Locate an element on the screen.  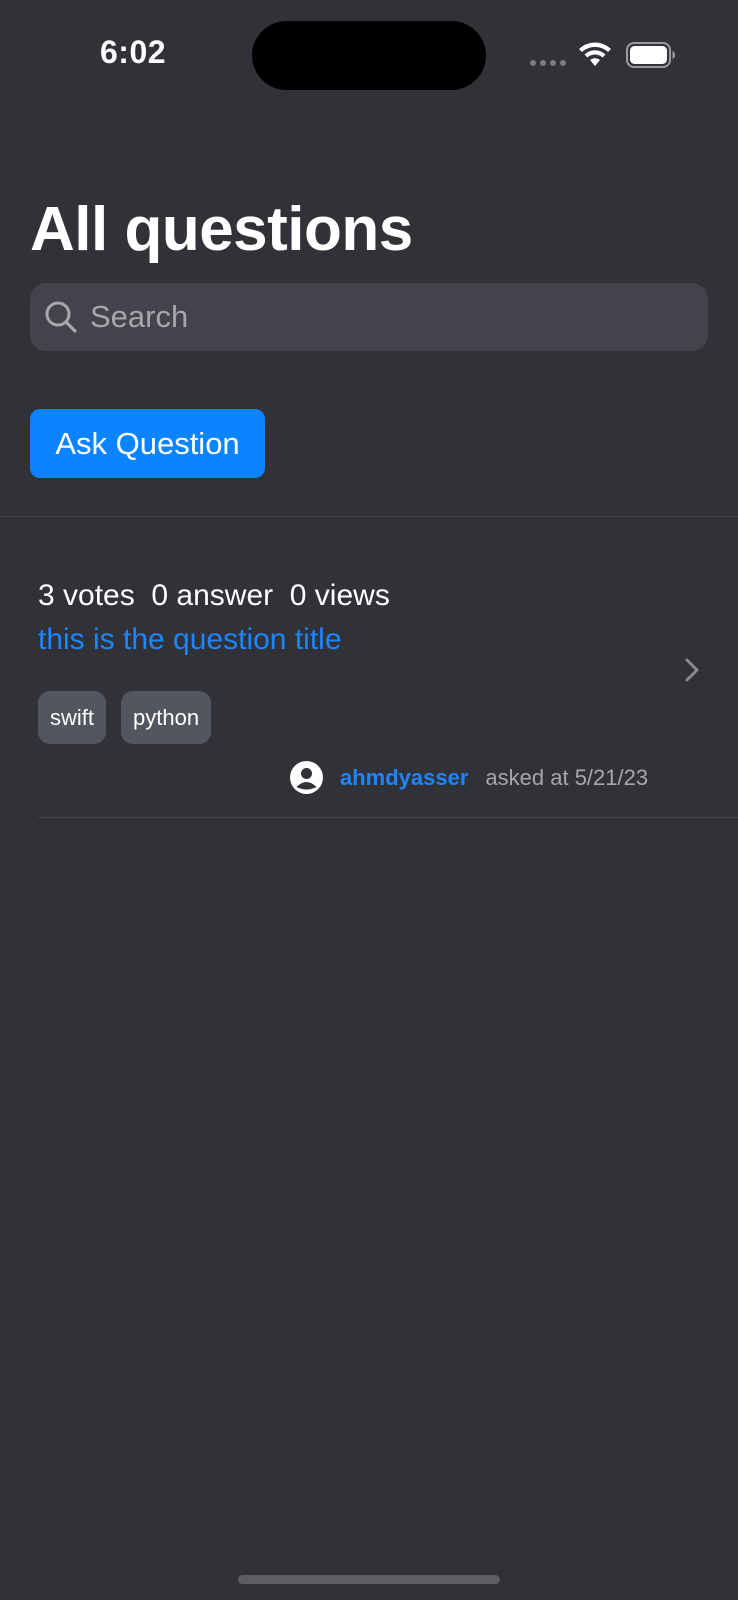
battery-icon is located at coordinates (650, 55).